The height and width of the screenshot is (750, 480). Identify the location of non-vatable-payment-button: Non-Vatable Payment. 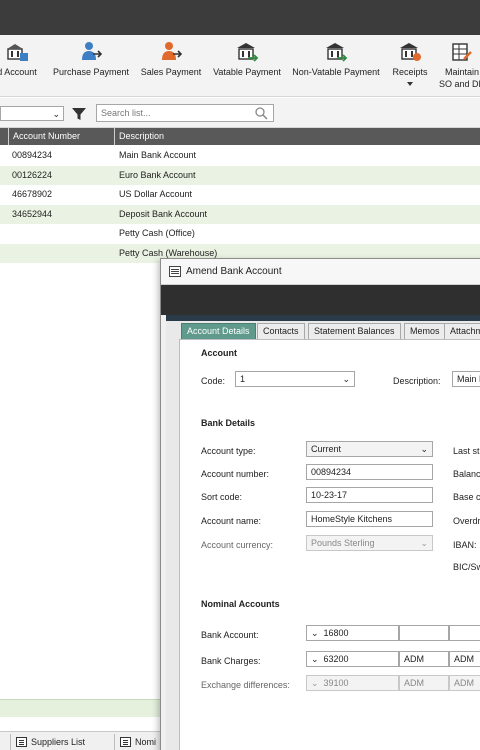
(336, 66).